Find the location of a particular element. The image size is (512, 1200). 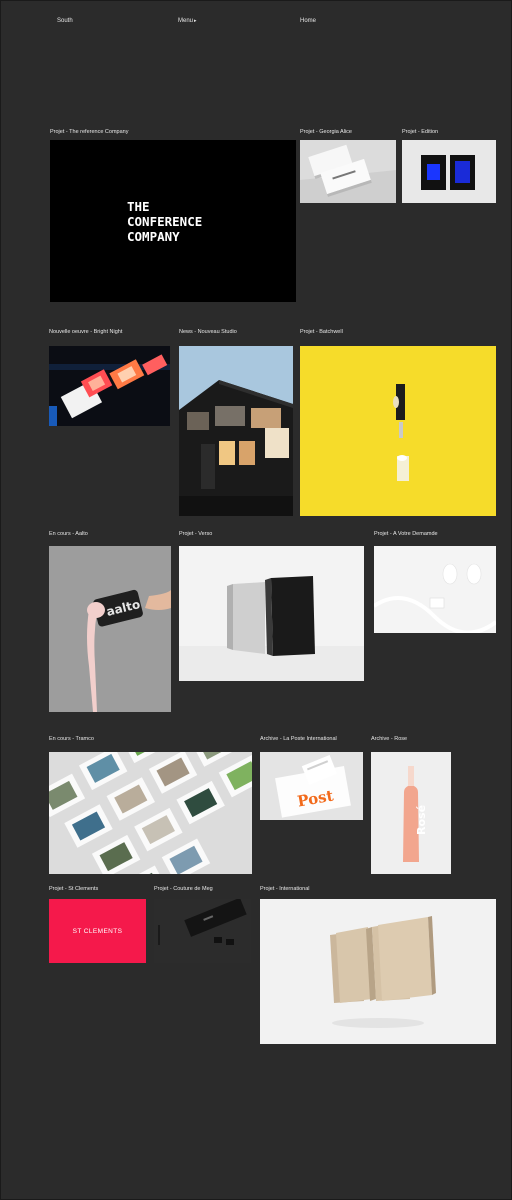

project-image-st-clements: ST CLEMENTS is located at coordinates (97, 931).